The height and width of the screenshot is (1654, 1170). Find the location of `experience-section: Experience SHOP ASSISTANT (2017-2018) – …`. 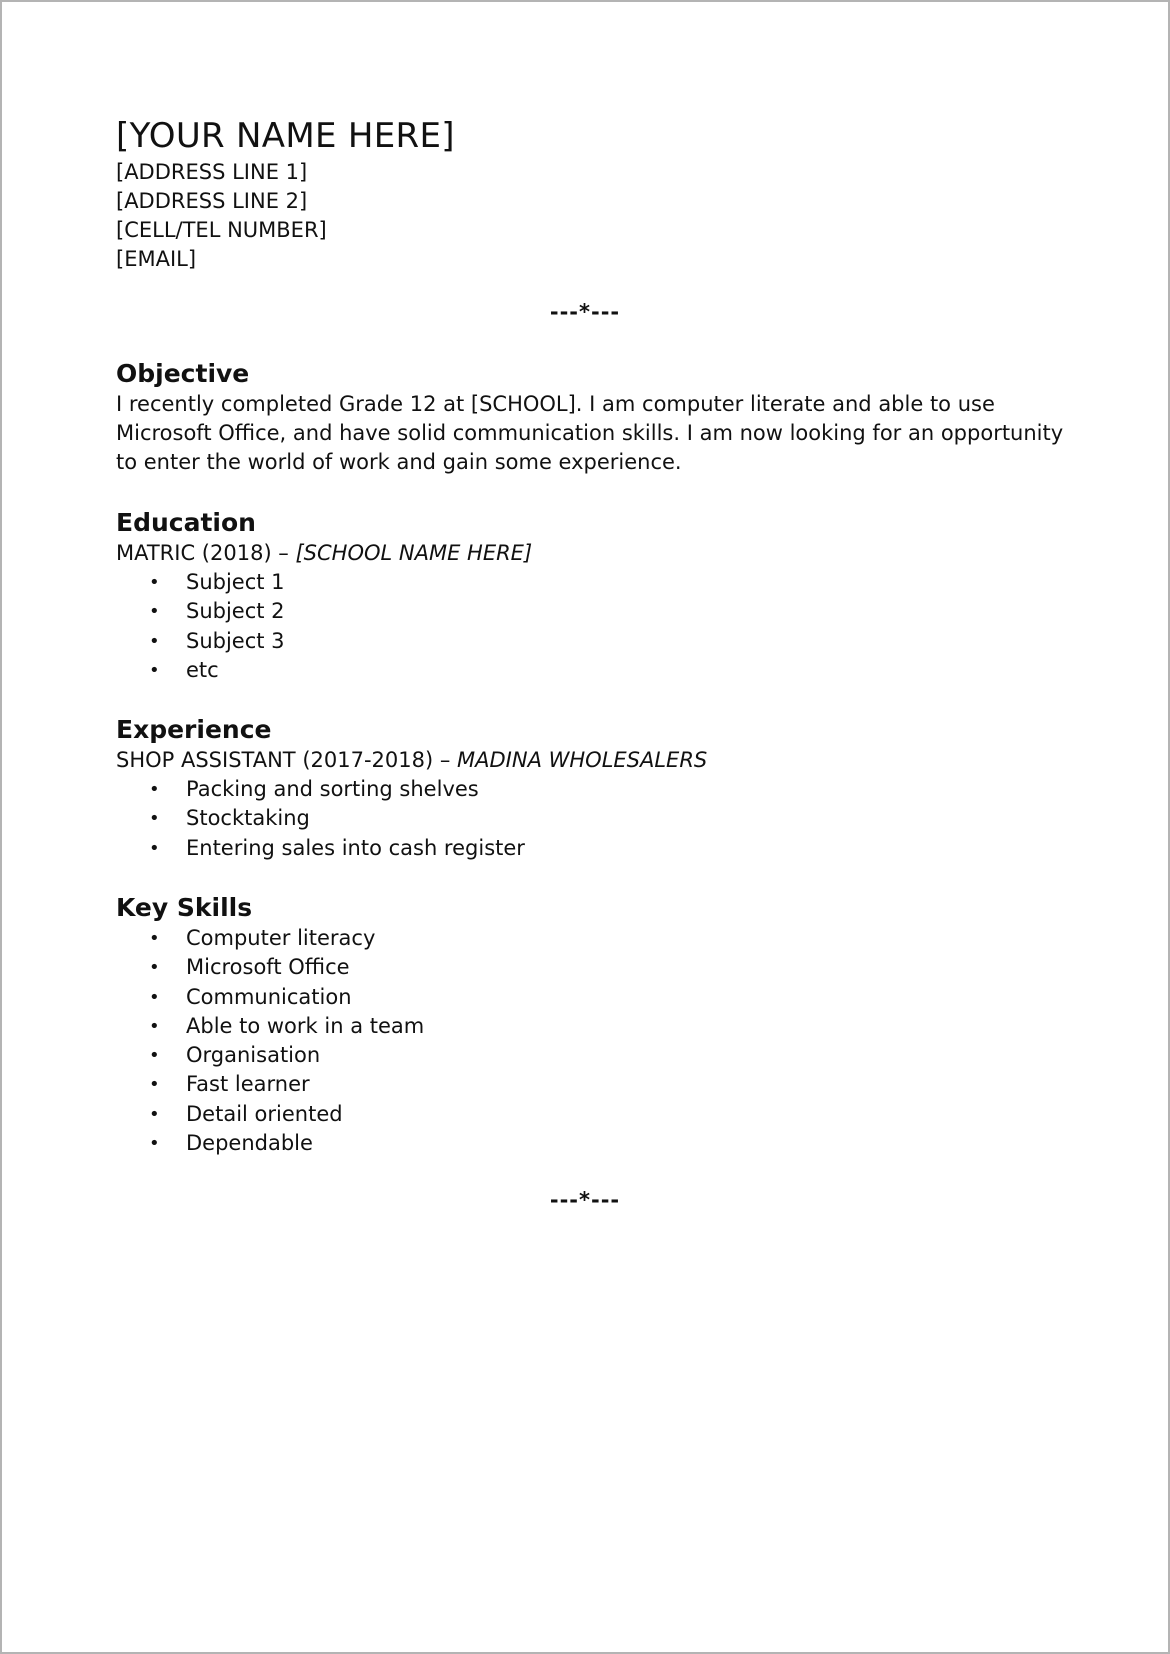

experience-section: Experience SHOP ASSISTANT (2017-2018) – … is located at coordinates (596, 788).